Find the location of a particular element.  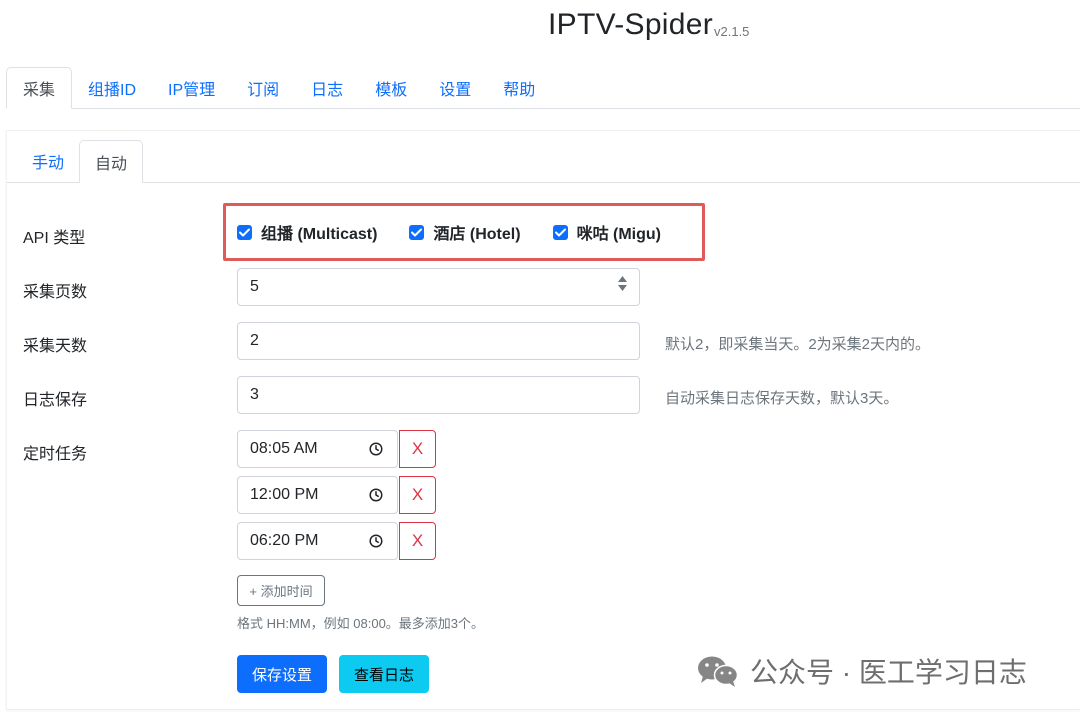

tab-ip-management: IP管理 is located at coordinates (191, 87).